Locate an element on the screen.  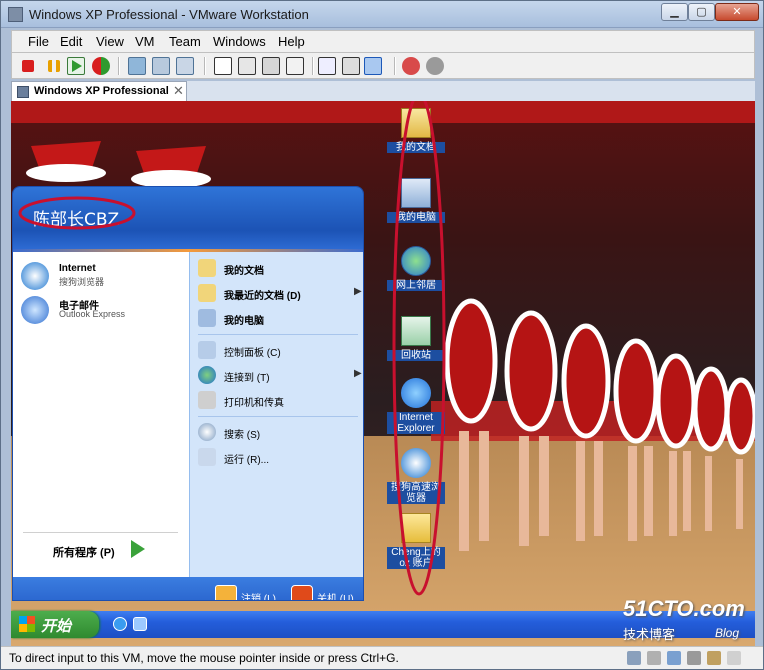
close-button: ✕ is located at coordinates (737, 12).